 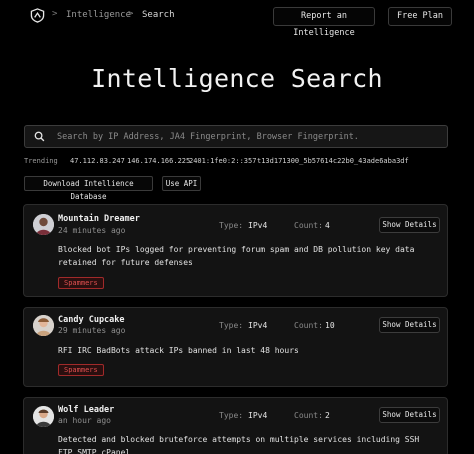 What do you see at coordinates (91, 320) in the screenshot?
I see `card-author-name: Candy Cupcake` at bounding box center [91, 320].